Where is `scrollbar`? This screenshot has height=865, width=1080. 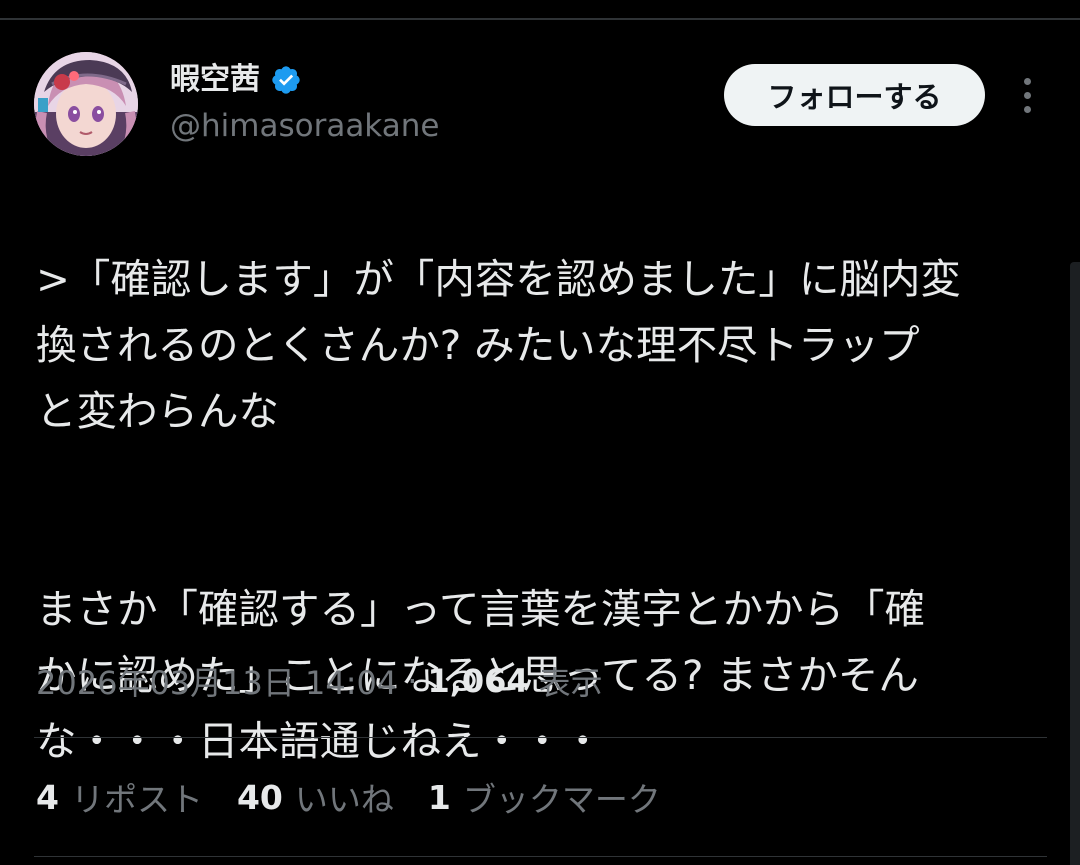 scrollbar is located at coordinates (1075, 563).